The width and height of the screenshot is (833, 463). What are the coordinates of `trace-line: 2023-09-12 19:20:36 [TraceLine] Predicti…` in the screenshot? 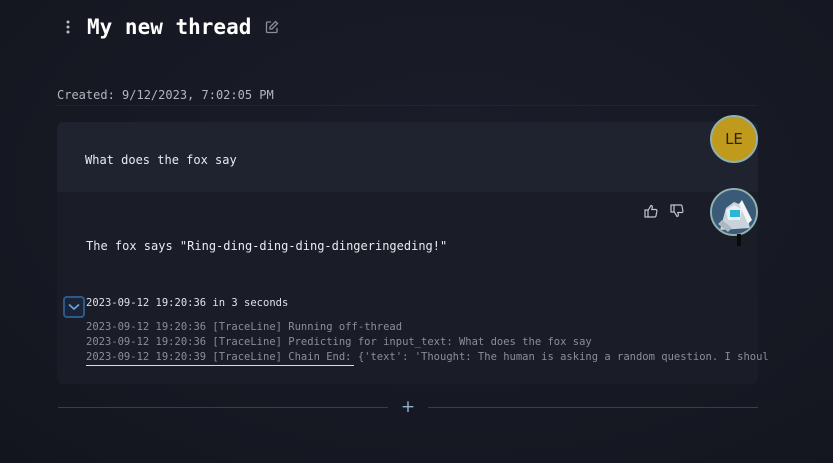 It's located at (339, 342).